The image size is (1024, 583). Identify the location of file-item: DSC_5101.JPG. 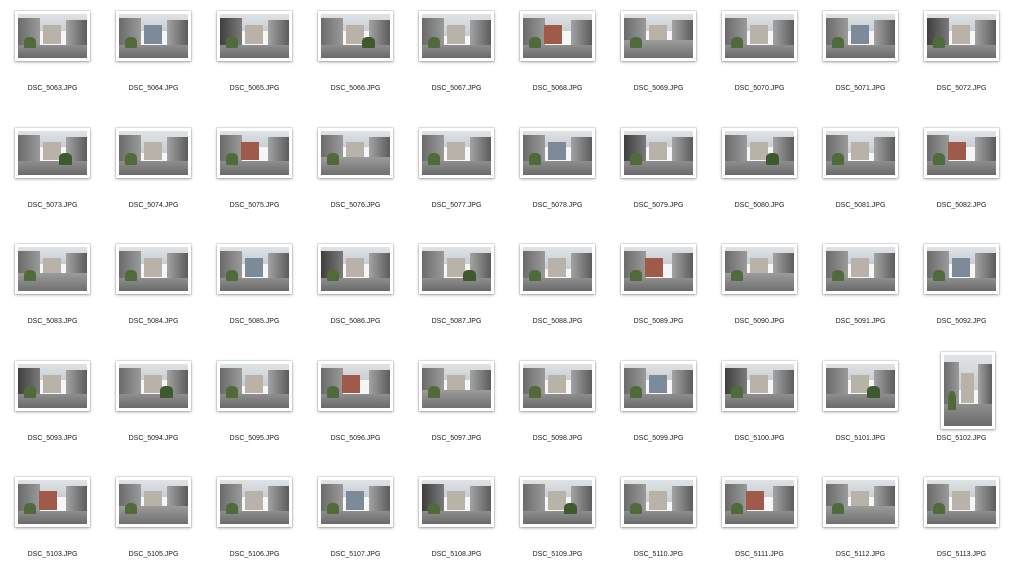
(860, 409).